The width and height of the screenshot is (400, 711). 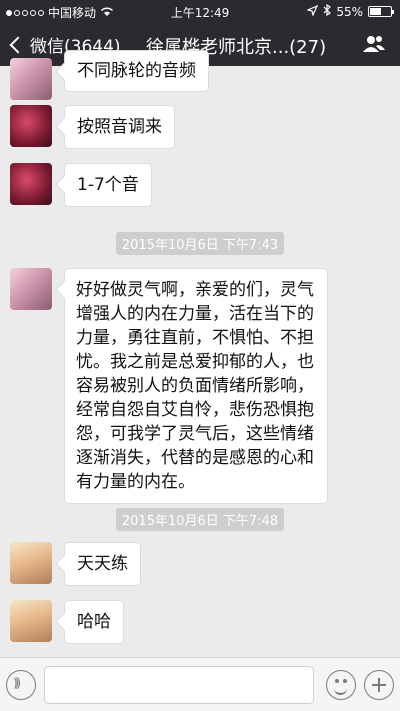 What do you see at coordinates (195, 434) in the screenshot?
I see `message-line: 怨，可我学了灵气后，这些情绪` at bounding box center [195, 434].